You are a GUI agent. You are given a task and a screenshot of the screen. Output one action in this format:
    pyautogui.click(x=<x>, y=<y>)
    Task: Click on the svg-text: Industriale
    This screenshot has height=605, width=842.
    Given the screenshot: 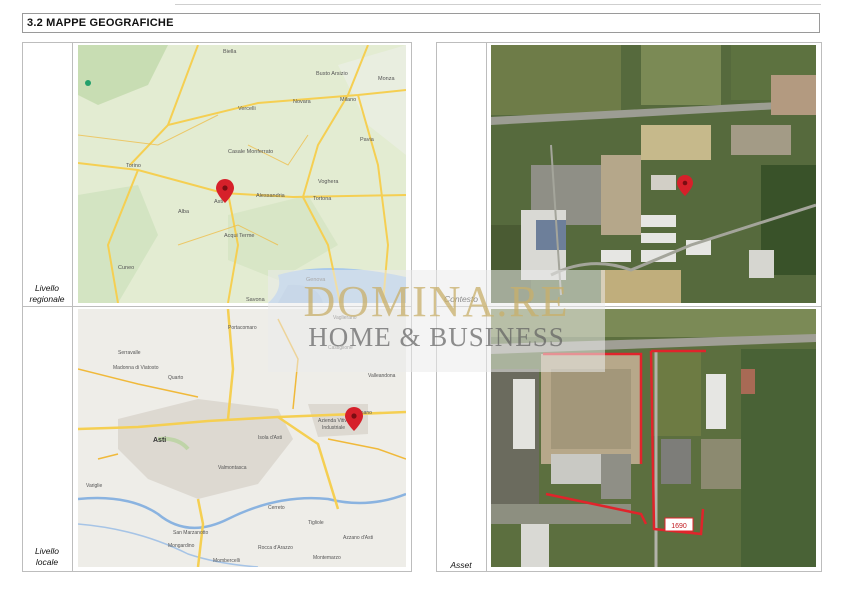 What is the action you would take?
    pyautogui.click(x=333, y=428)
    